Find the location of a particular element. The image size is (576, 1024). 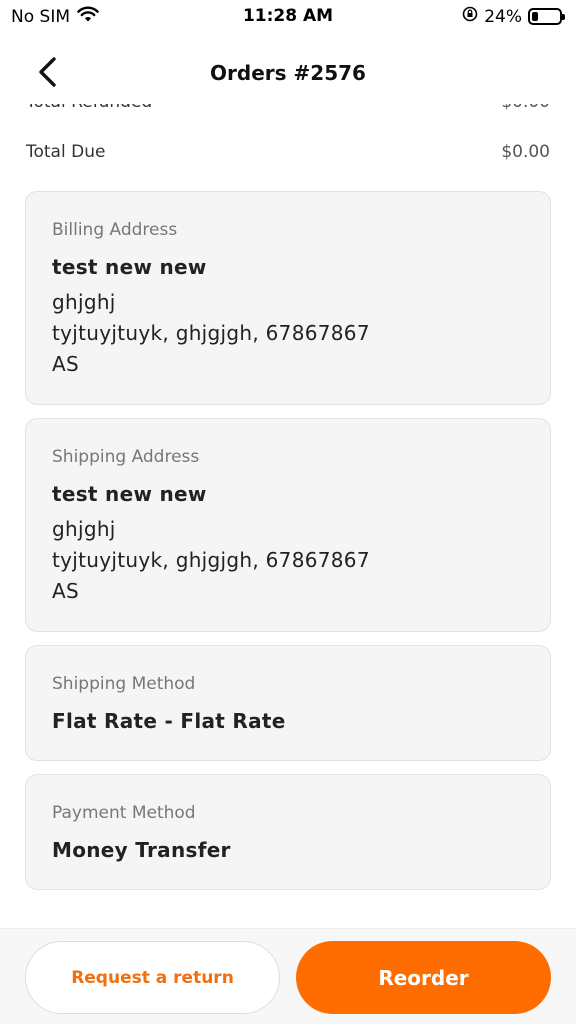

page-title: Orders #2576 is located at coordinates (288, 73).